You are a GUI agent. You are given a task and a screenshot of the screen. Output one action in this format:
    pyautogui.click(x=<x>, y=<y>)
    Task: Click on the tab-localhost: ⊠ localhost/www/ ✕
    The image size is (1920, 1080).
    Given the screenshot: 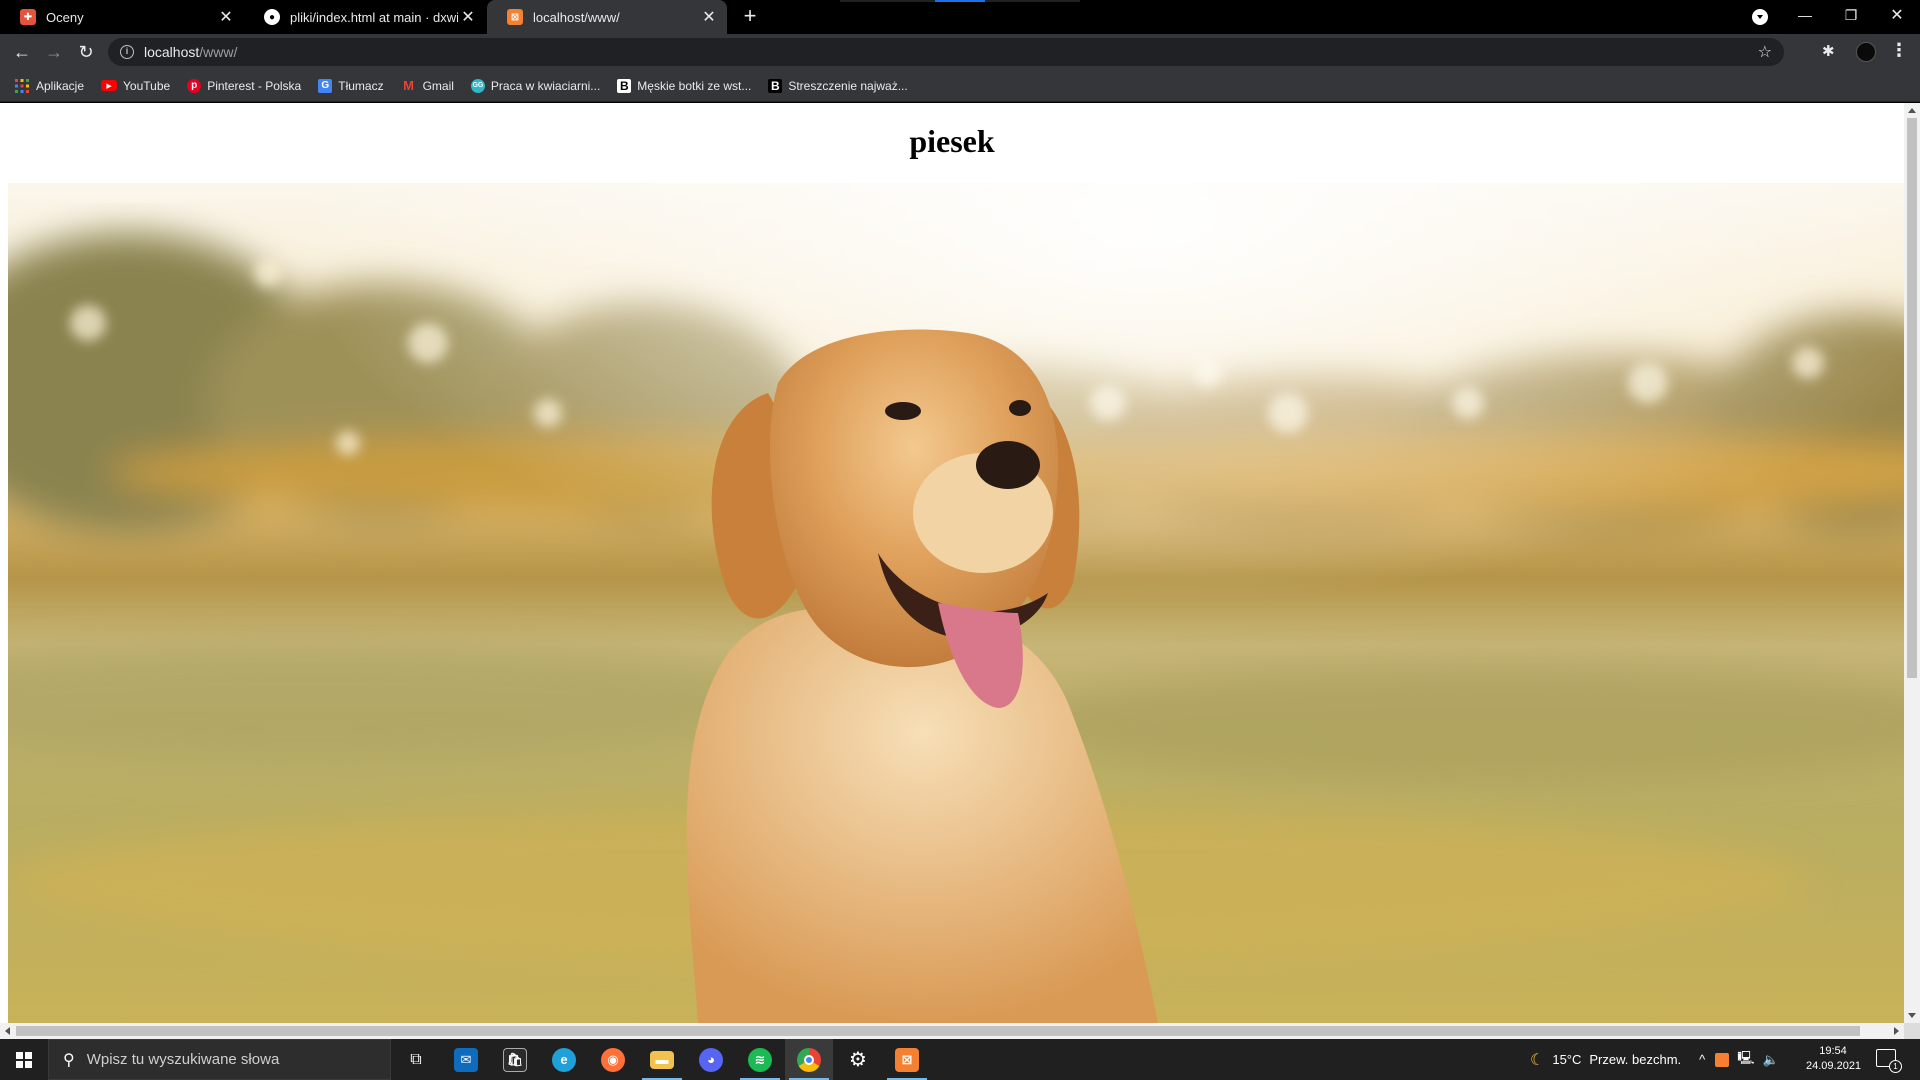 What is the action you would take?
    pyautogui.click(x=607, y=17)
    